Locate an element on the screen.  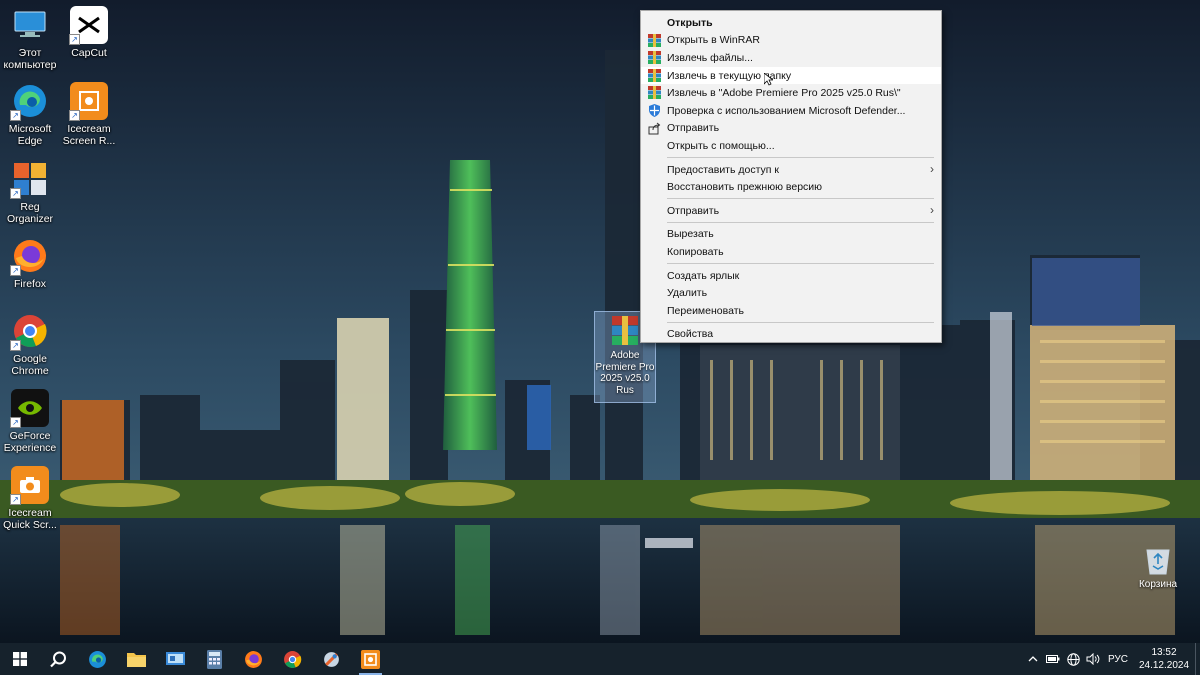
taskbar-explorer is located at coordinates (136, 659).